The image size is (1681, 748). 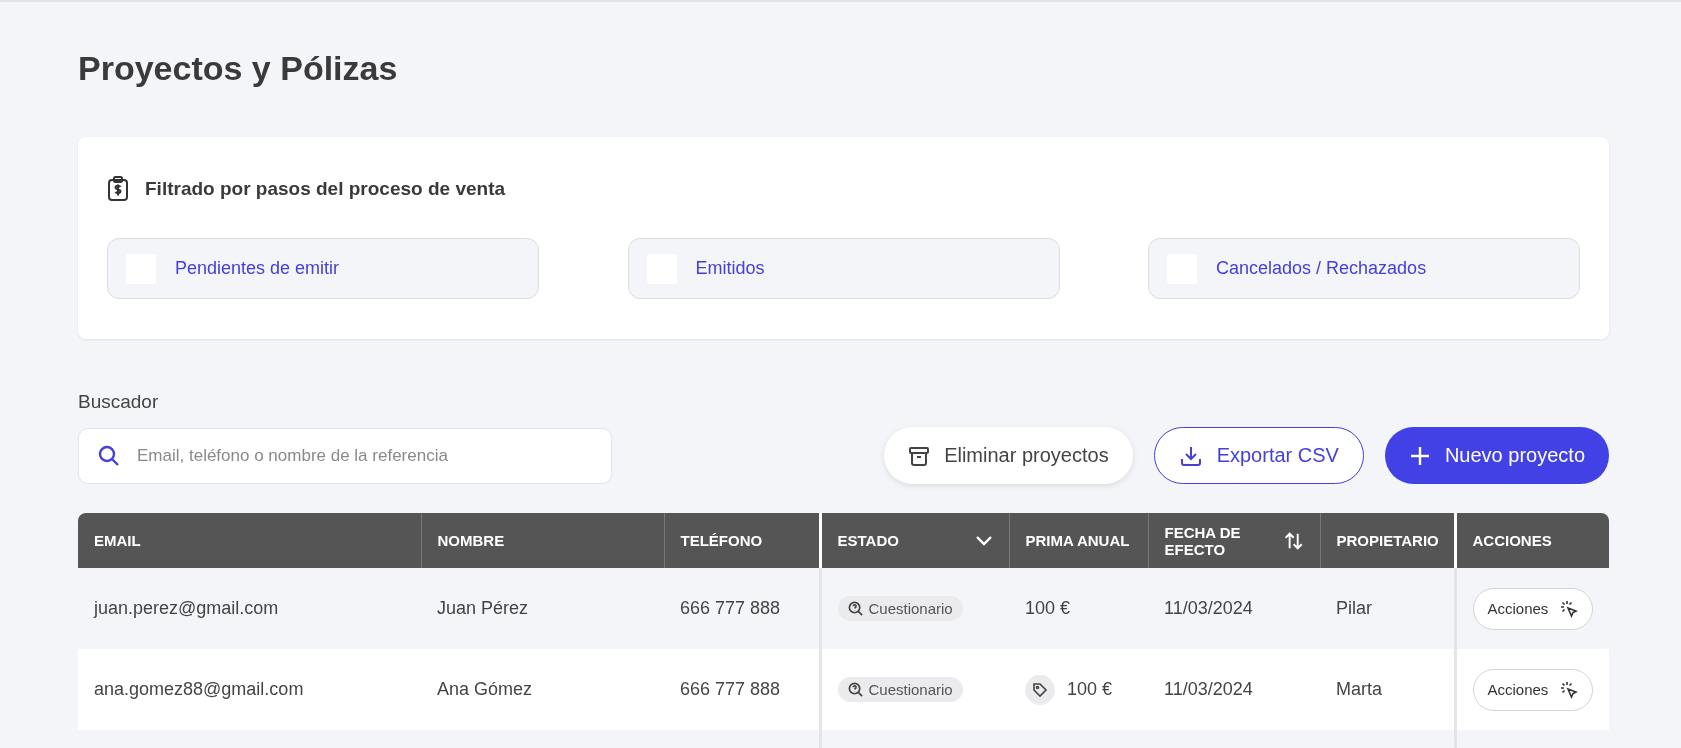 I want to click on column-header: ACCIONES, so click(x=1532, y=540).